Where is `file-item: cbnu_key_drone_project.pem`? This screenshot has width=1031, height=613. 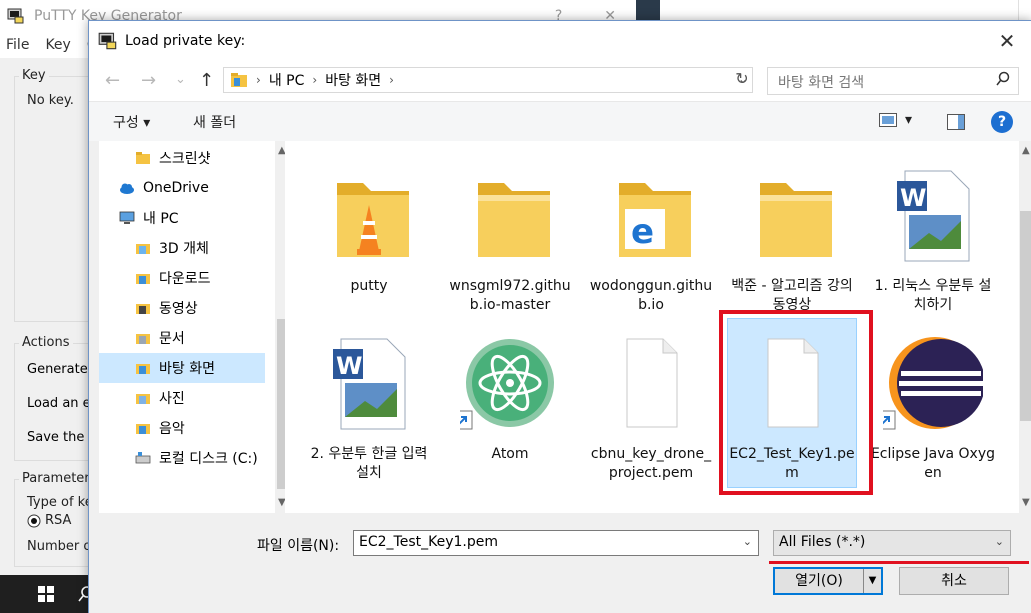 file-item: cbnu_key_drone_project.pem is located at coordinates (651, 403).